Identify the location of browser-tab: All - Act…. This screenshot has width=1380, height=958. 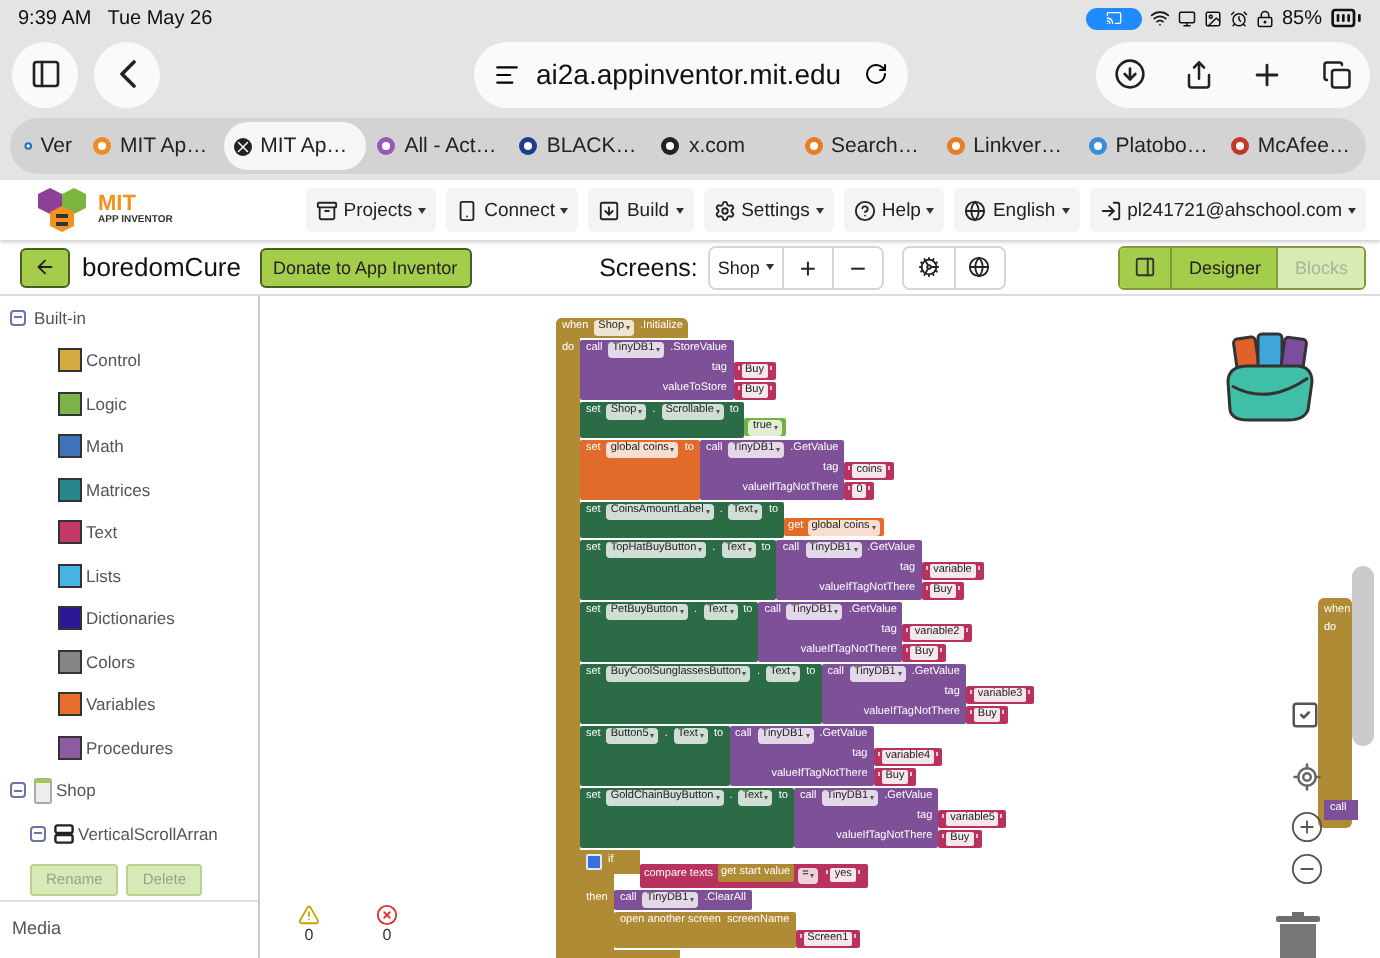
(437, 146).